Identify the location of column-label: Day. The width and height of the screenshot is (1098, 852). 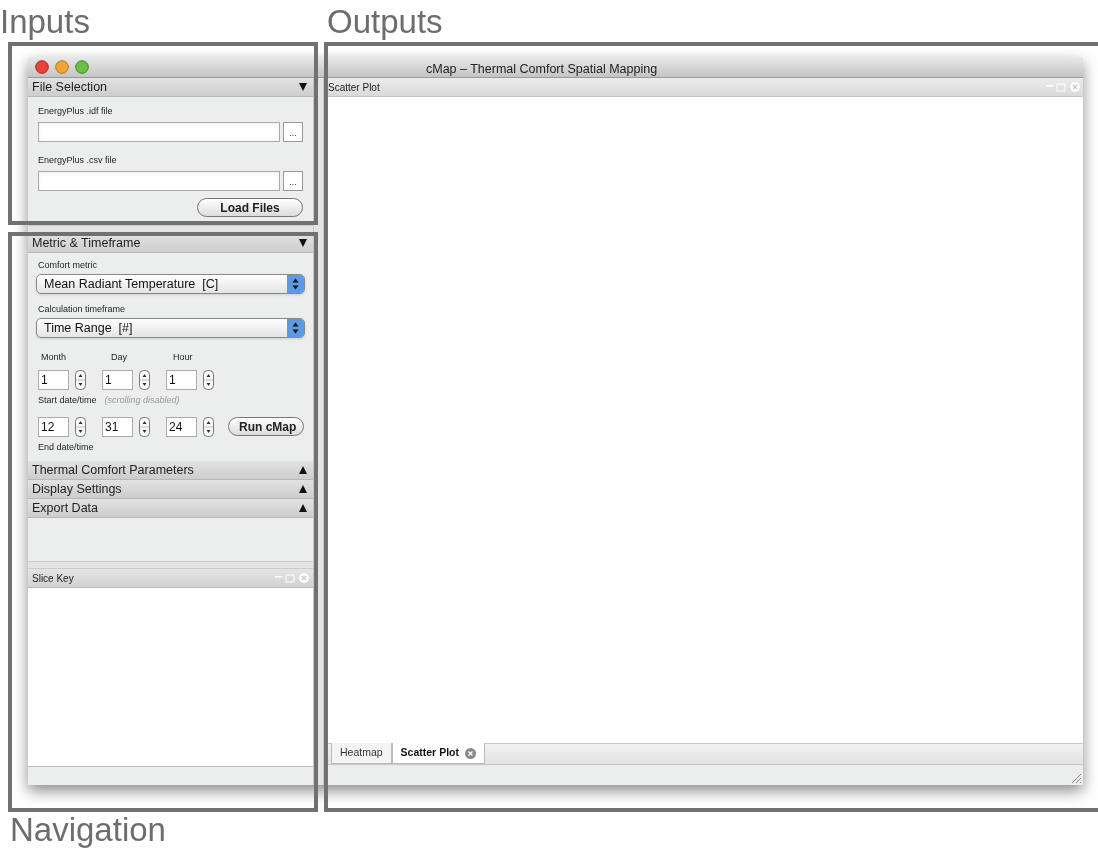
(119, 357).